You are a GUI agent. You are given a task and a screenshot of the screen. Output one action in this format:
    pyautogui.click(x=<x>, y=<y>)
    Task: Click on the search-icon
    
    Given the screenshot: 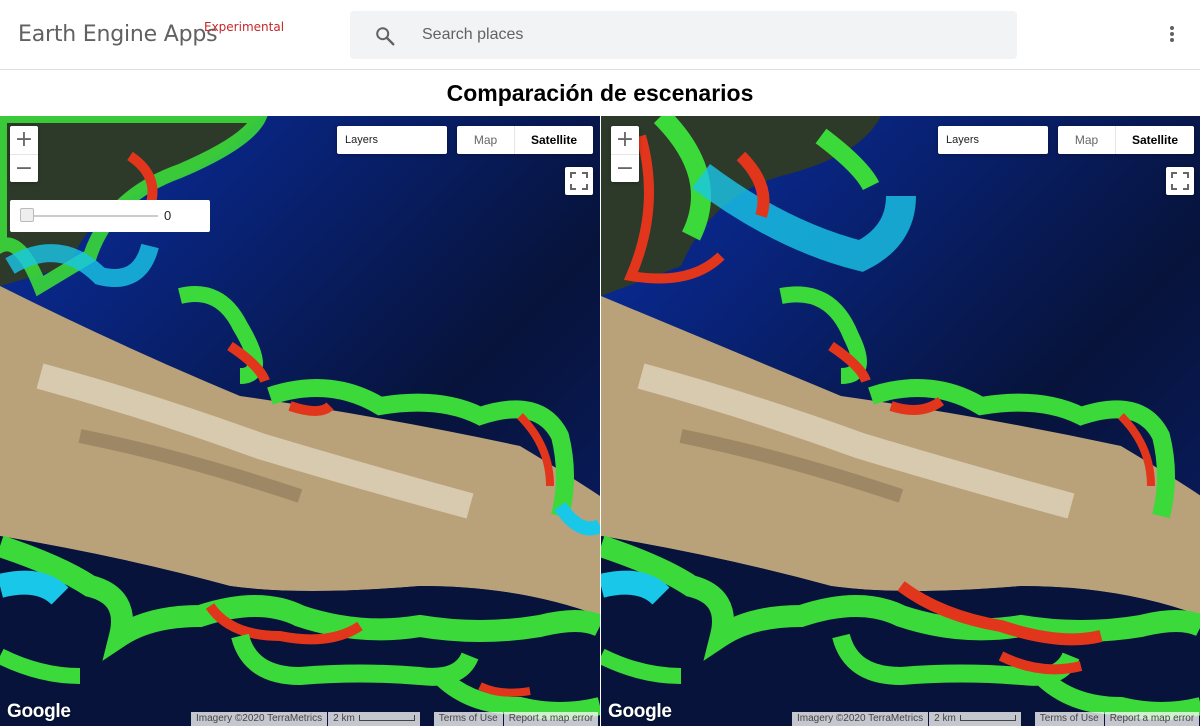 What is the action you would take?
    pyautogui.click(x=385, y=36)
    